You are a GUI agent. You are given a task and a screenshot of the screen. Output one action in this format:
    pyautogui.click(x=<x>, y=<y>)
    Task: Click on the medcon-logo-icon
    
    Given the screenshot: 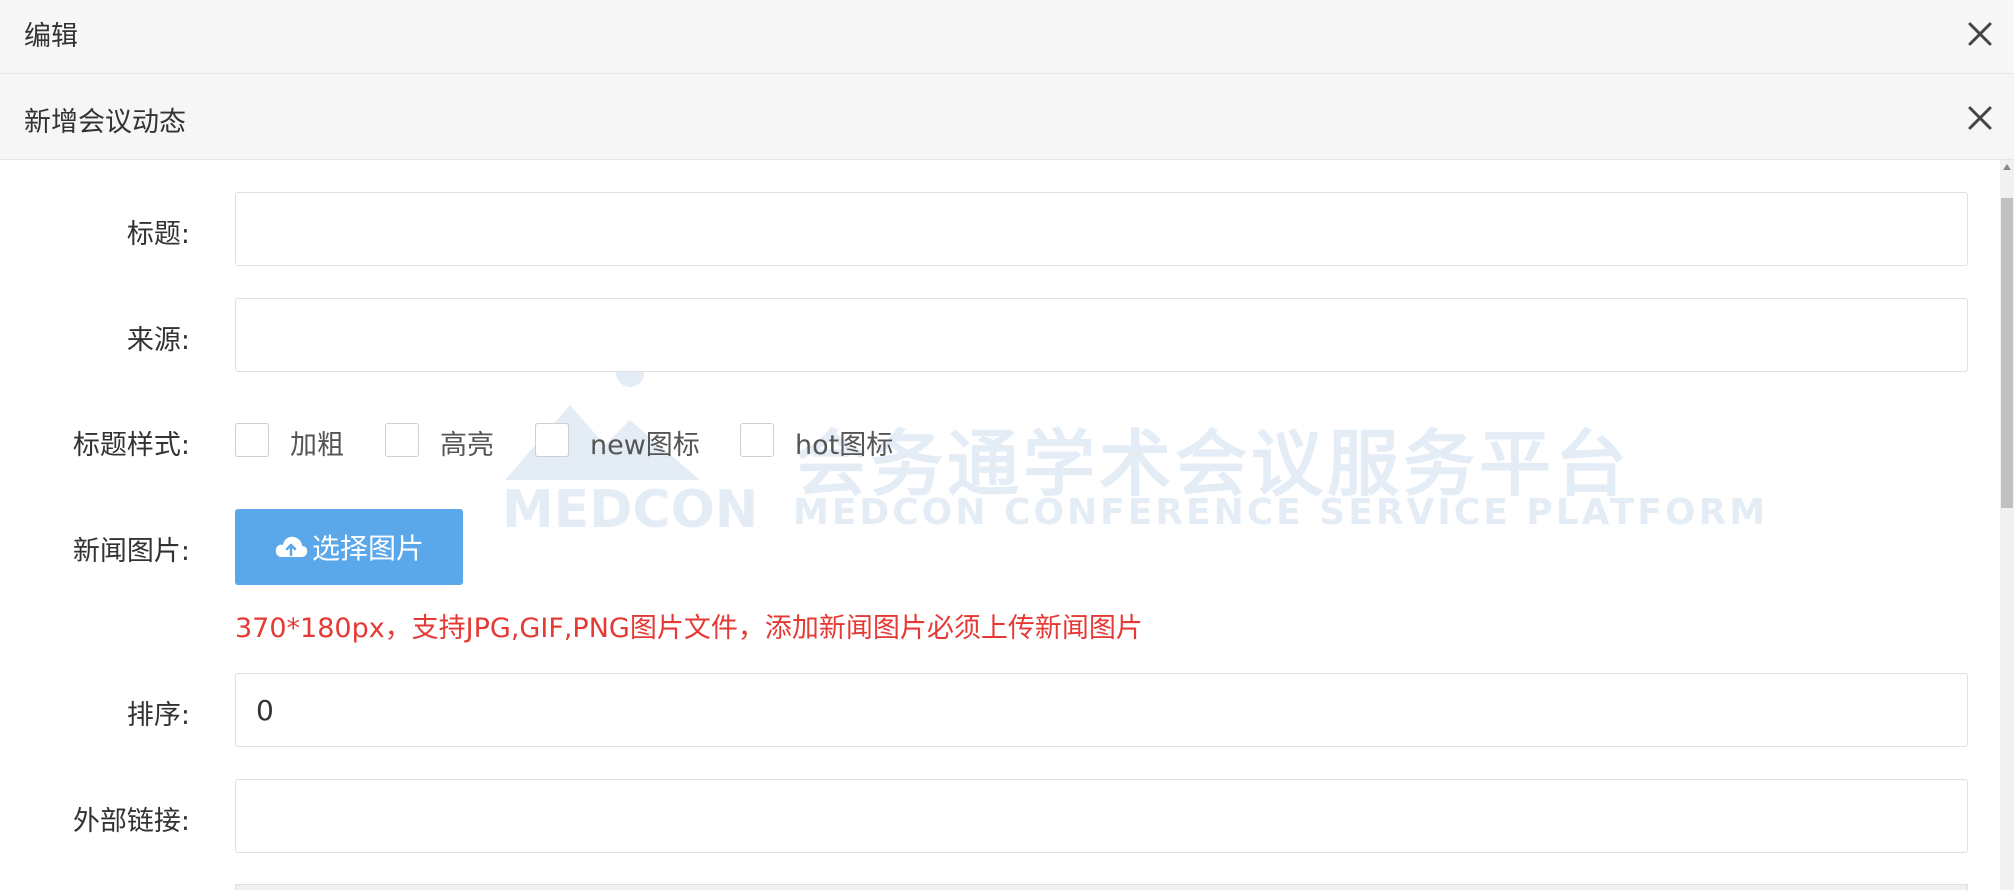 What is the action you would take?
    pyautogui.click(x=602, y=419)
    